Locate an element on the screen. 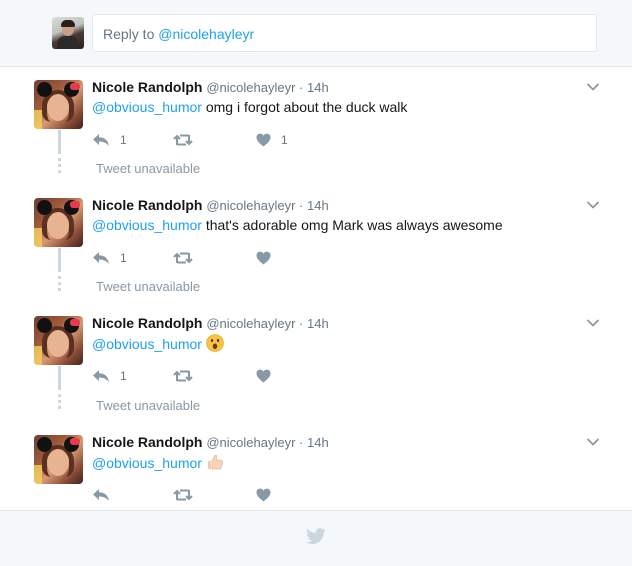  thumbs-up-emoji is located at coordinates (215, 464).